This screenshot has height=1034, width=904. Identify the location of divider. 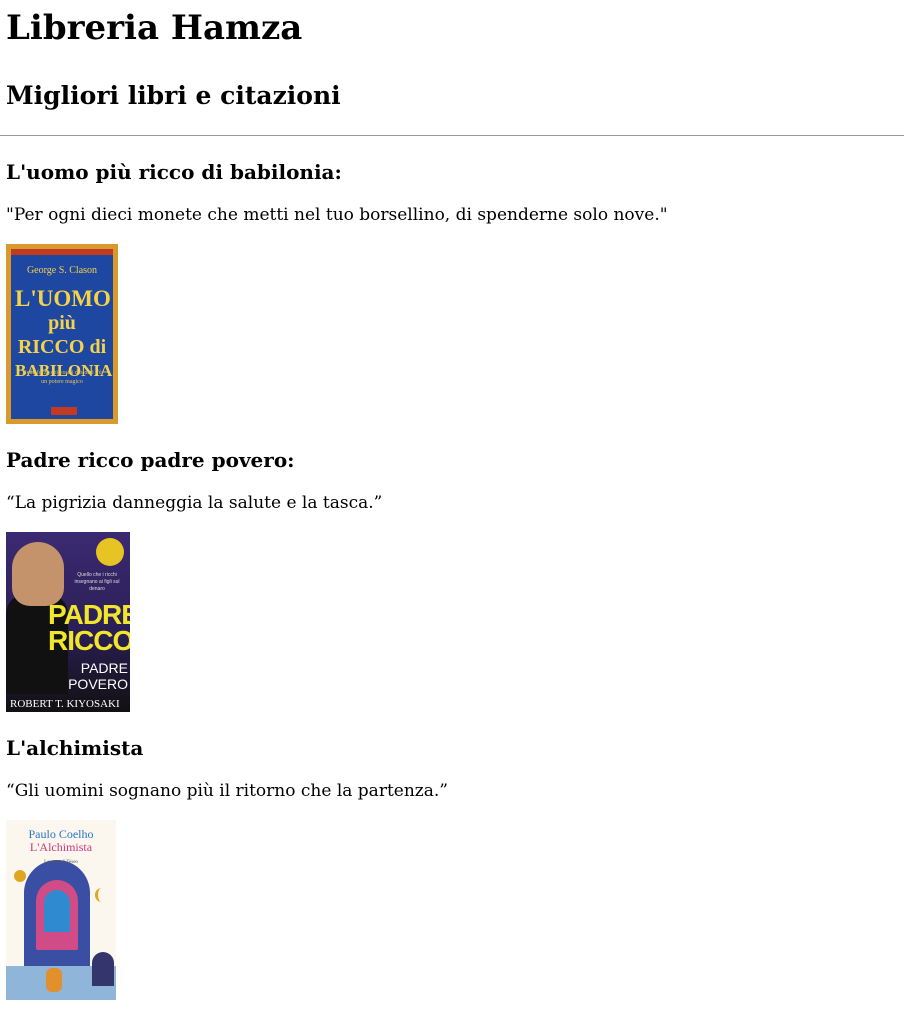
(452, 135).